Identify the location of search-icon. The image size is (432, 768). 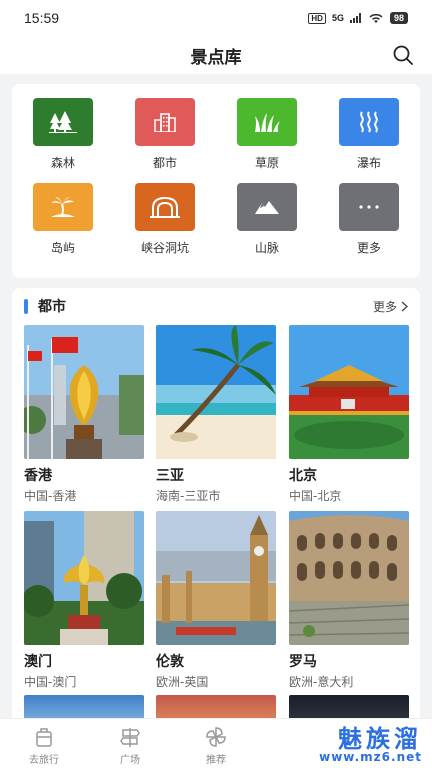
(403, 55).